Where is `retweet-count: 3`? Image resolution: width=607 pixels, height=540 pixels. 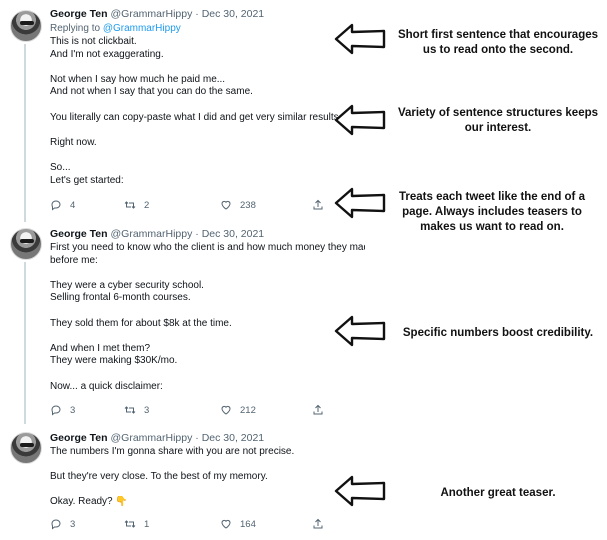 retweet-count: 3 is located at coordinates (147, 410).